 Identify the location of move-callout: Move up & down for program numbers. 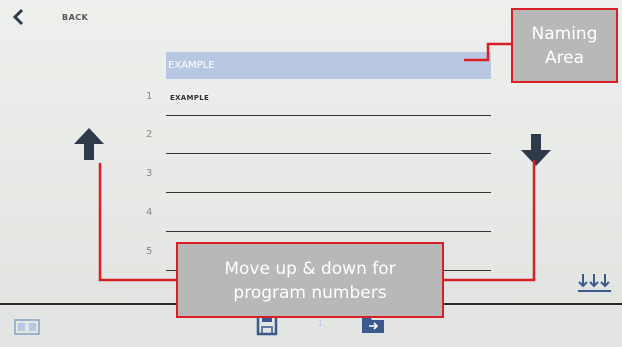
(310, 280).